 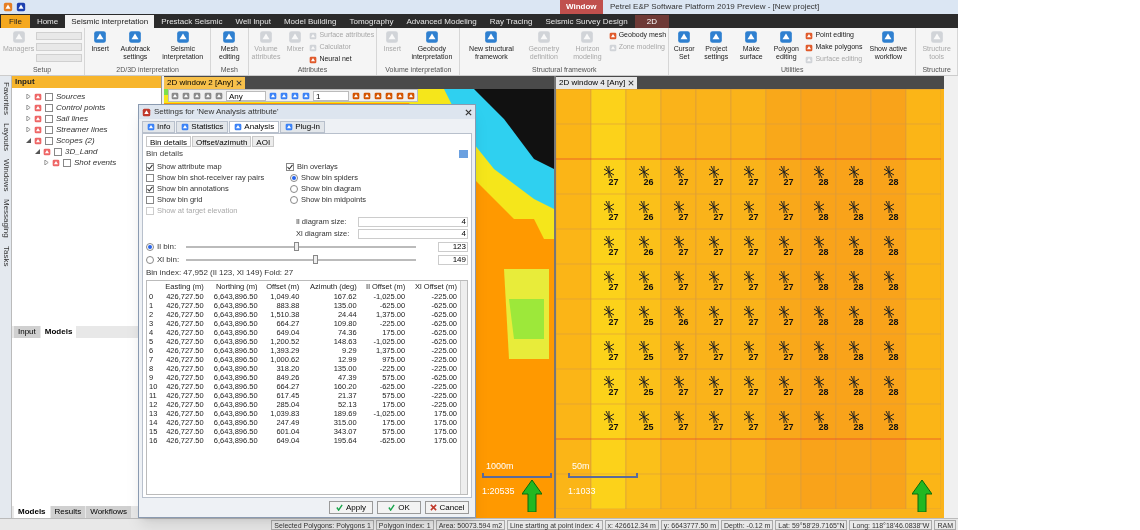 What do you see at coordinates (82, 129) in the screenshot?
I see `tree-item: Streamer lines` at bounding box center [82, 129].